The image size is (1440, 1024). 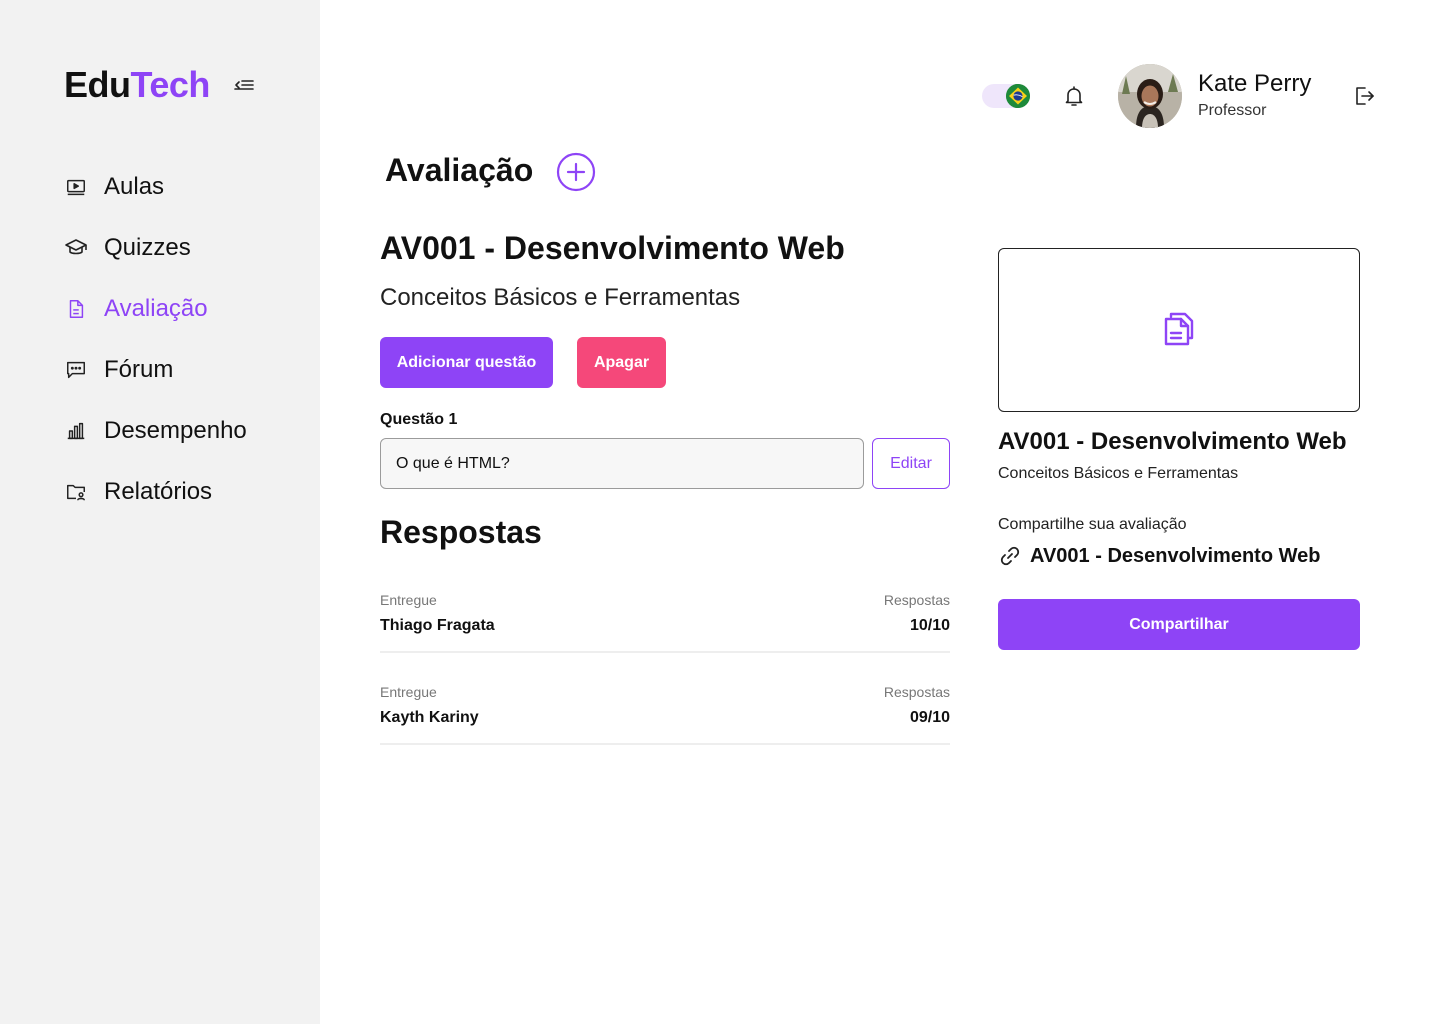 I want to click on video-lesson-icon, so click(x=76, y=187).